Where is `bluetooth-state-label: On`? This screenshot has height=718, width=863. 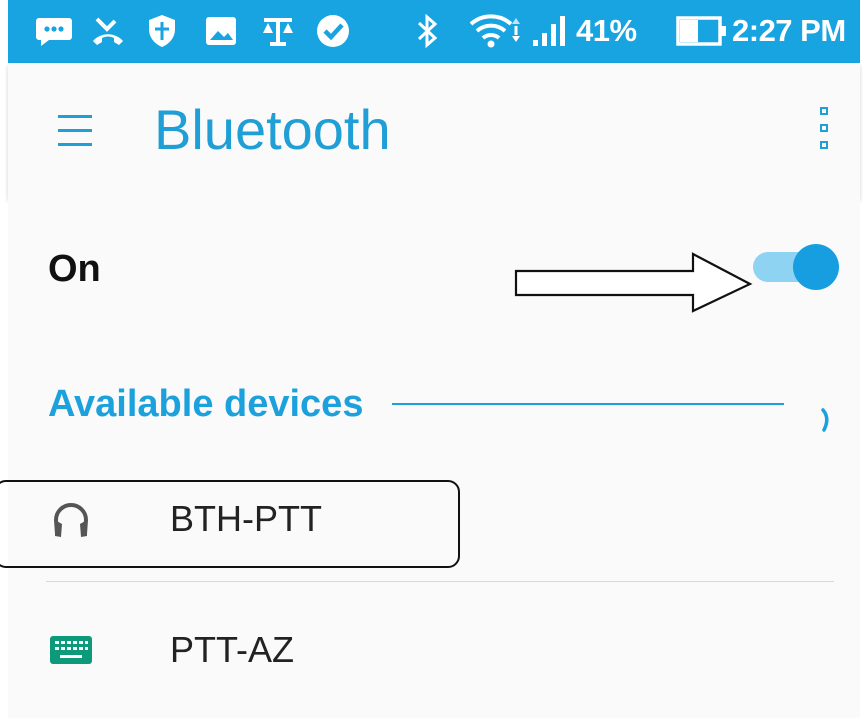
bluetooth-state-label: On is located at coordinates (74, 269).